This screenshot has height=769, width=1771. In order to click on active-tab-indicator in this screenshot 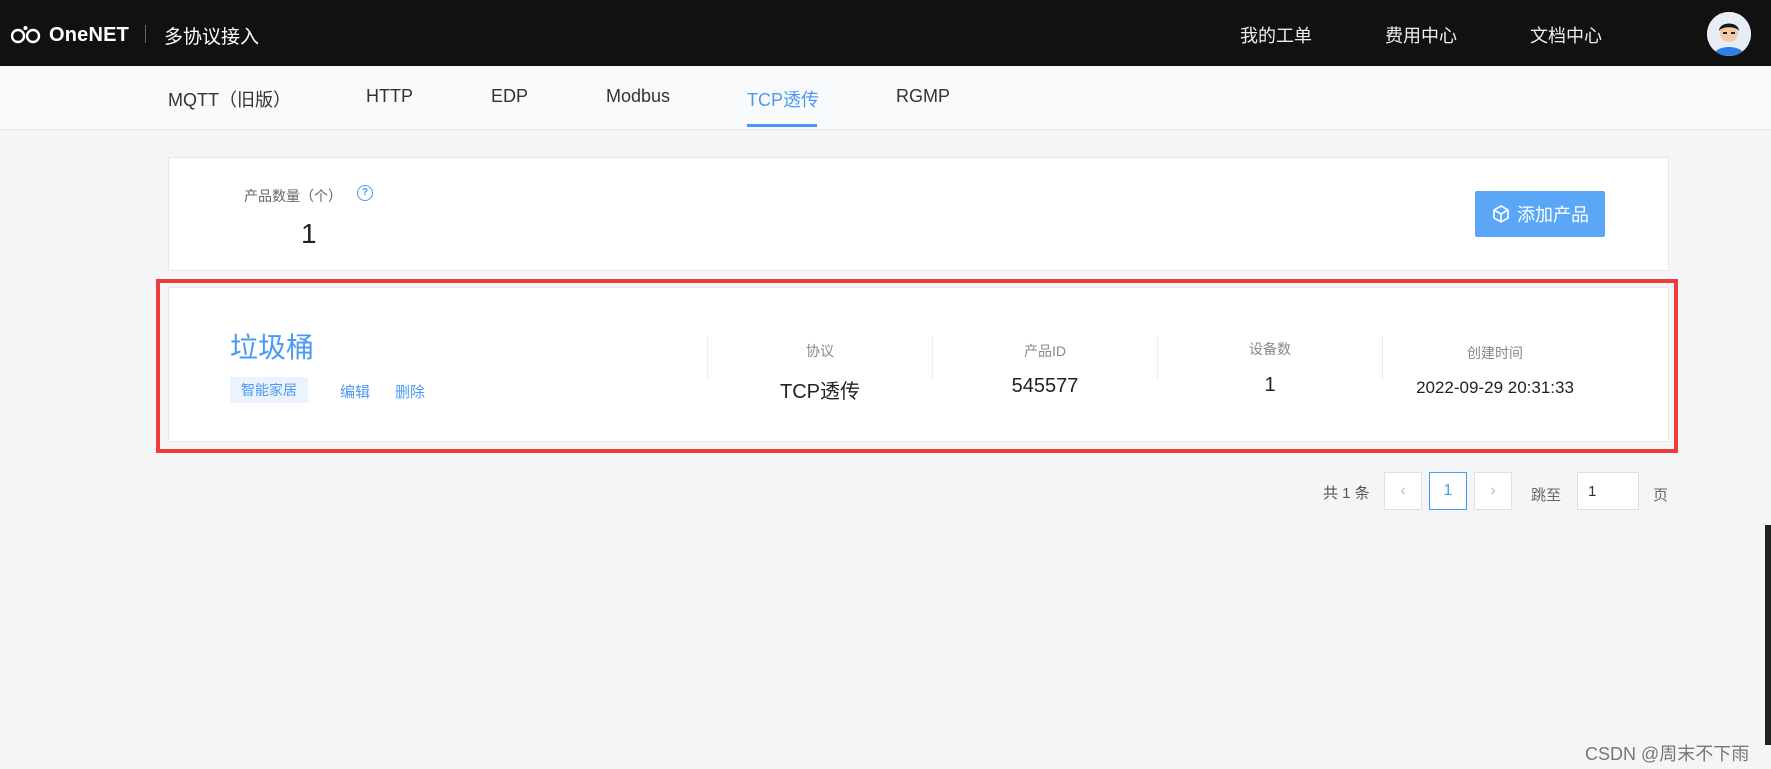, I will do `click(782, 125)`.